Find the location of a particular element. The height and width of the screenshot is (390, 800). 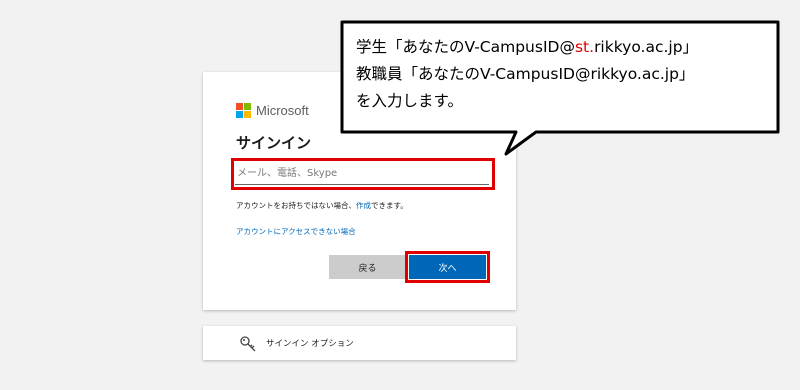

signin-options-button: サインイン オプション is located at coordinates (359, 343).